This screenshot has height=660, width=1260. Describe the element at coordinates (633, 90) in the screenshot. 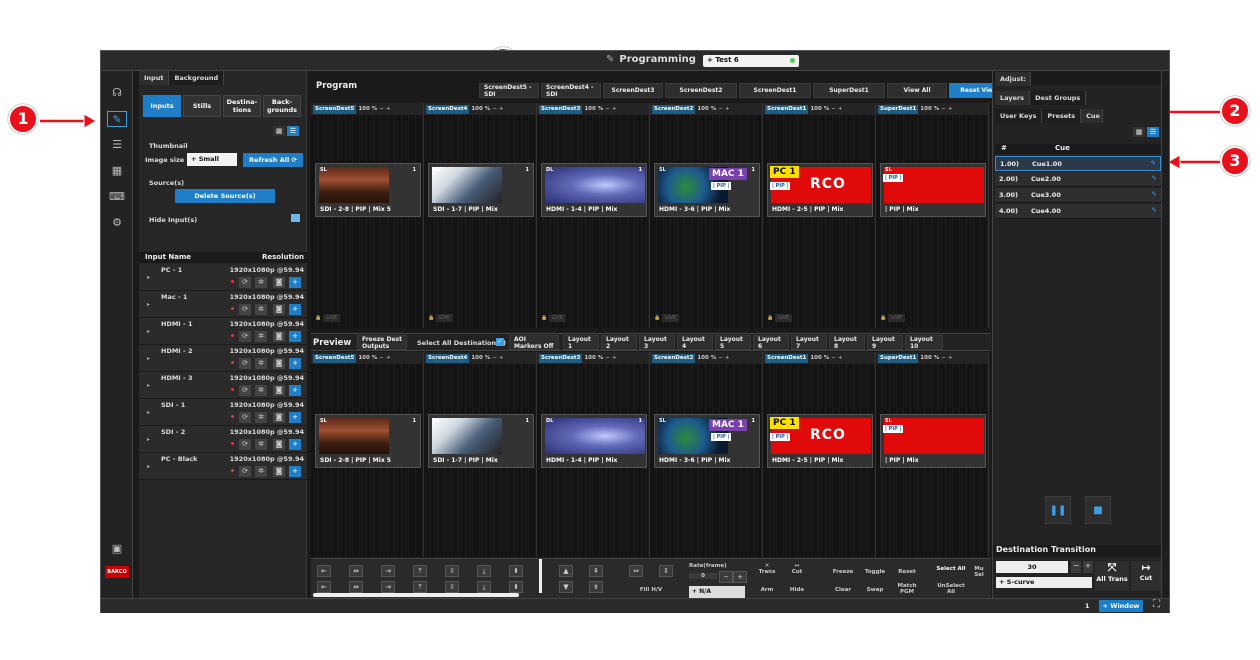

I see `dest-btn-screendest3: ScreenDest3` at that location.